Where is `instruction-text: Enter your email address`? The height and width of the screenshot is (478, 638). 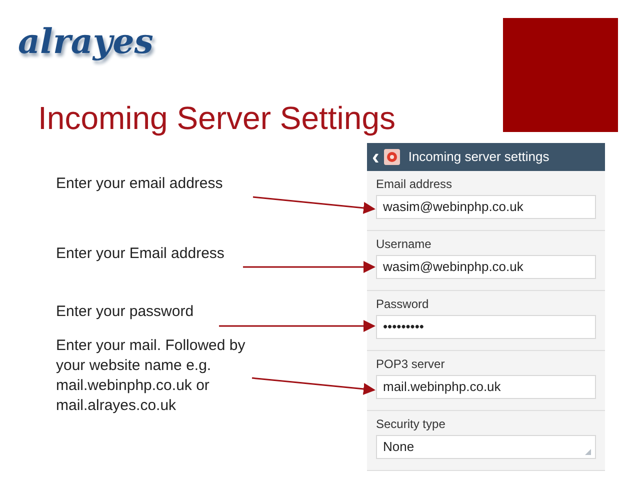 instruction-text: Enter your email address is located at coordinates (140, 184).